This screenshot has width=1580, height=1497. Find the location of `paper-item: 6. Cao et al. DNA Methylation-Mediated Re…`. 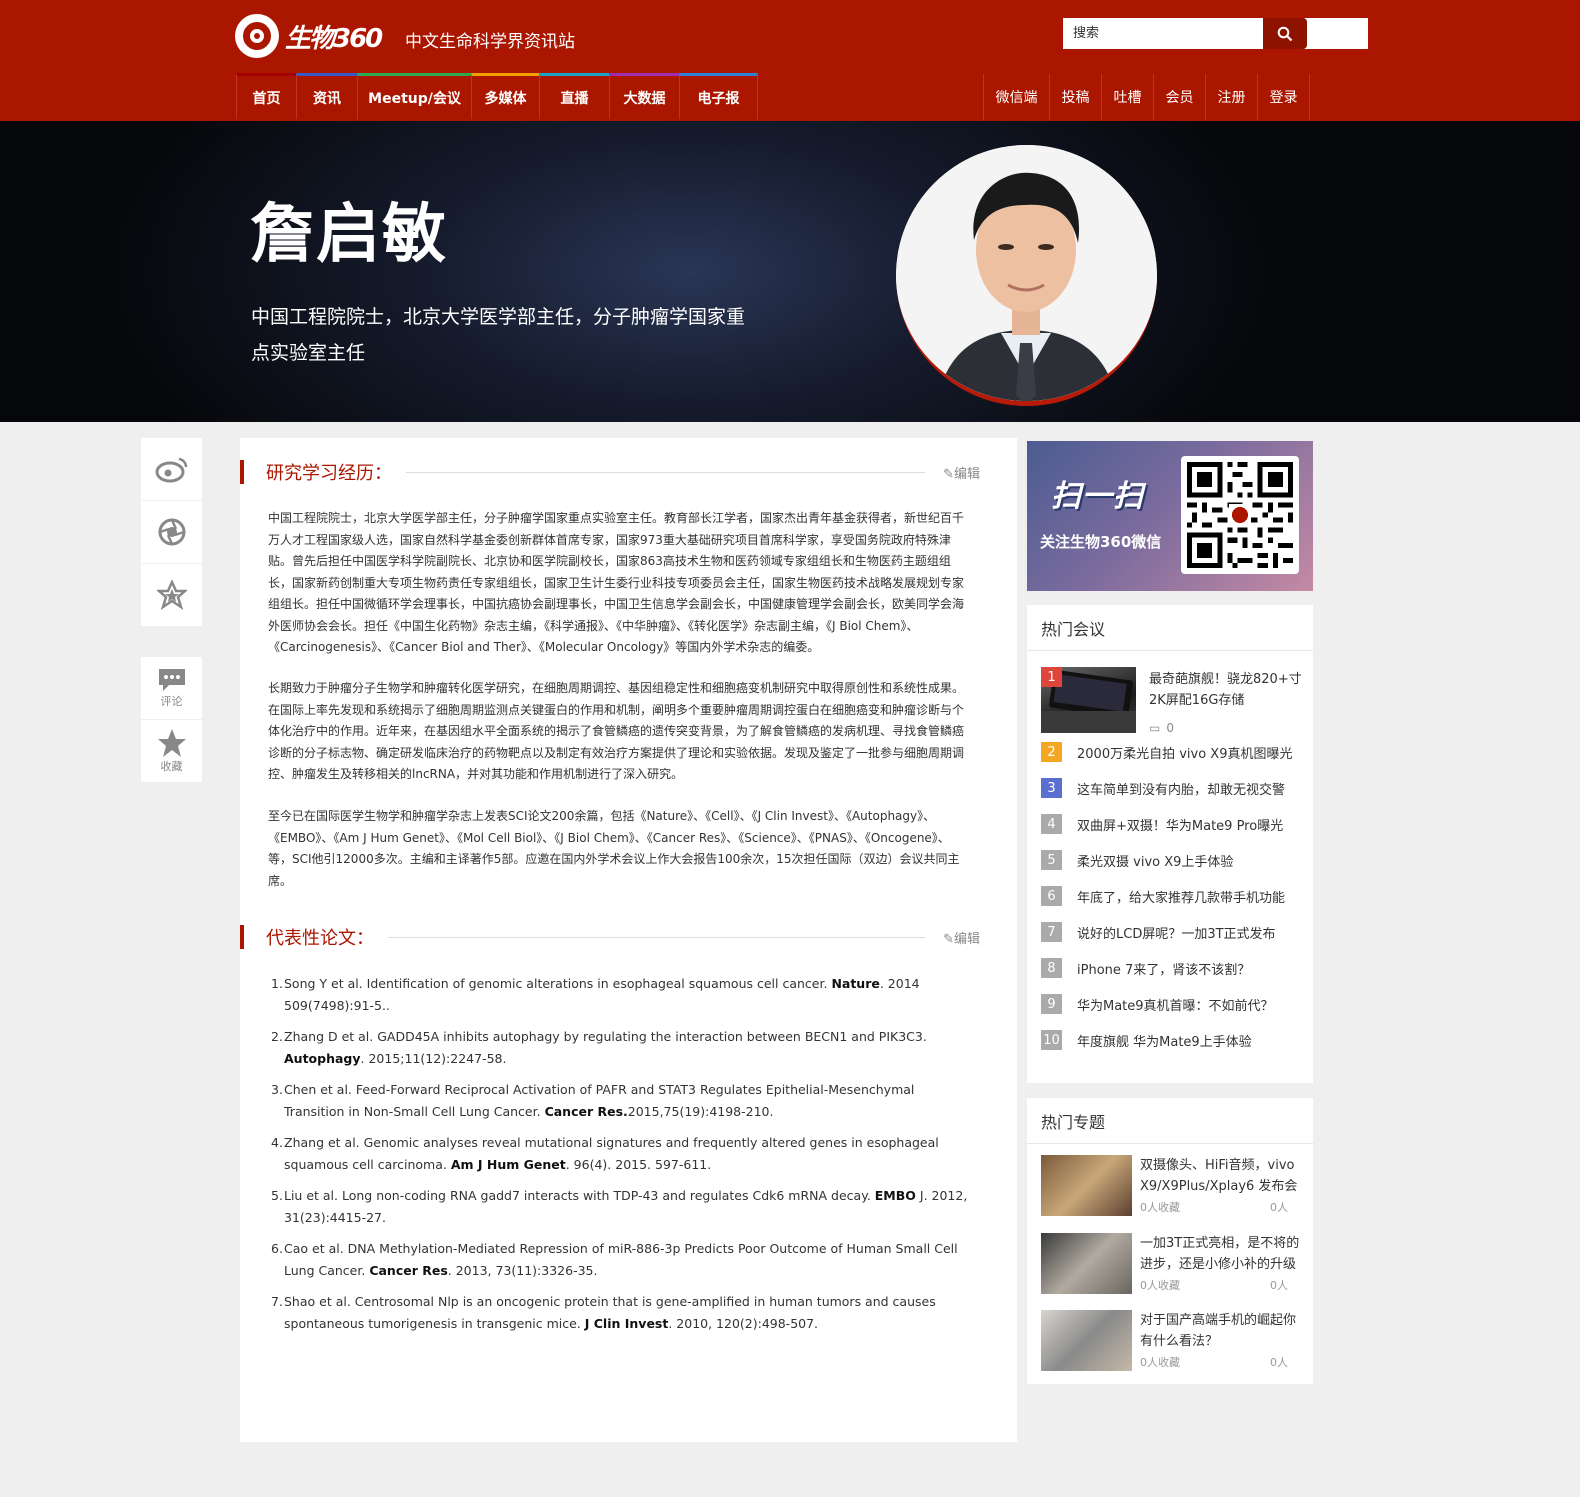

paper-item: 6. Cao et al. DNA Methylation-Mediated Re… is located at coordinates (614, 1259).